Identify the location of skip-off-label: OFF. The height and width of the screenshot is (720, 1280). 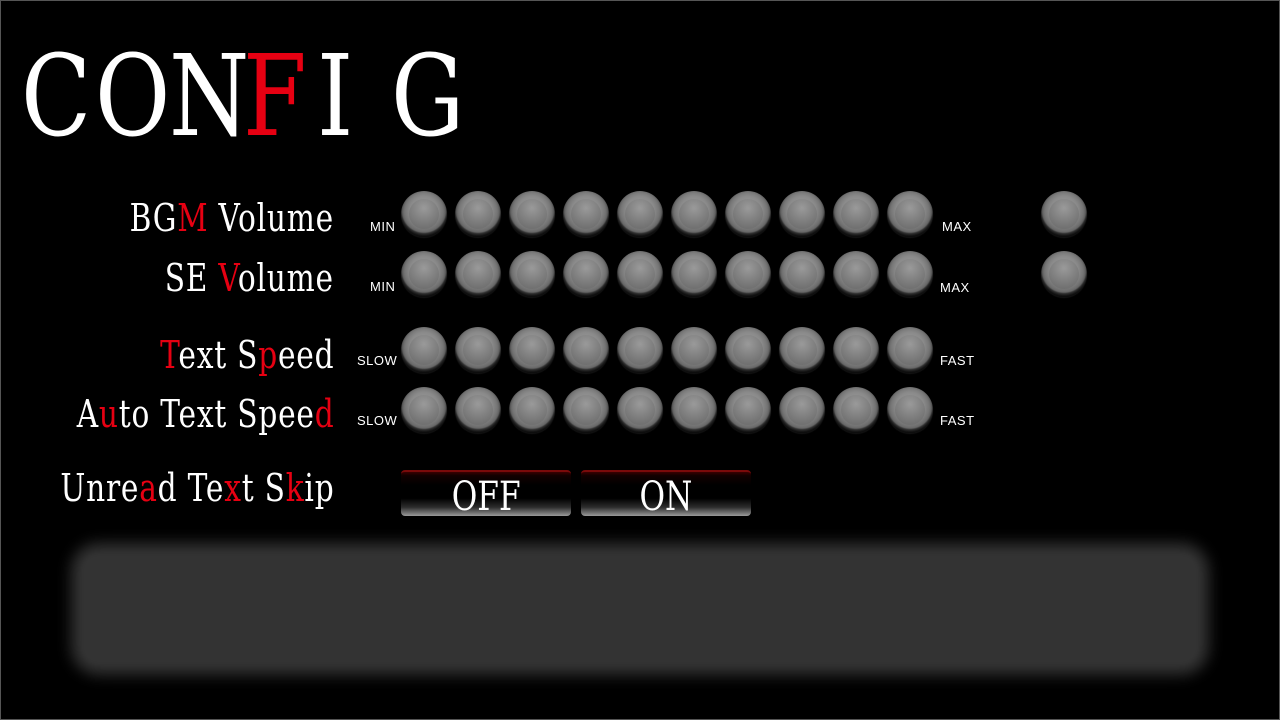
(486, 497).